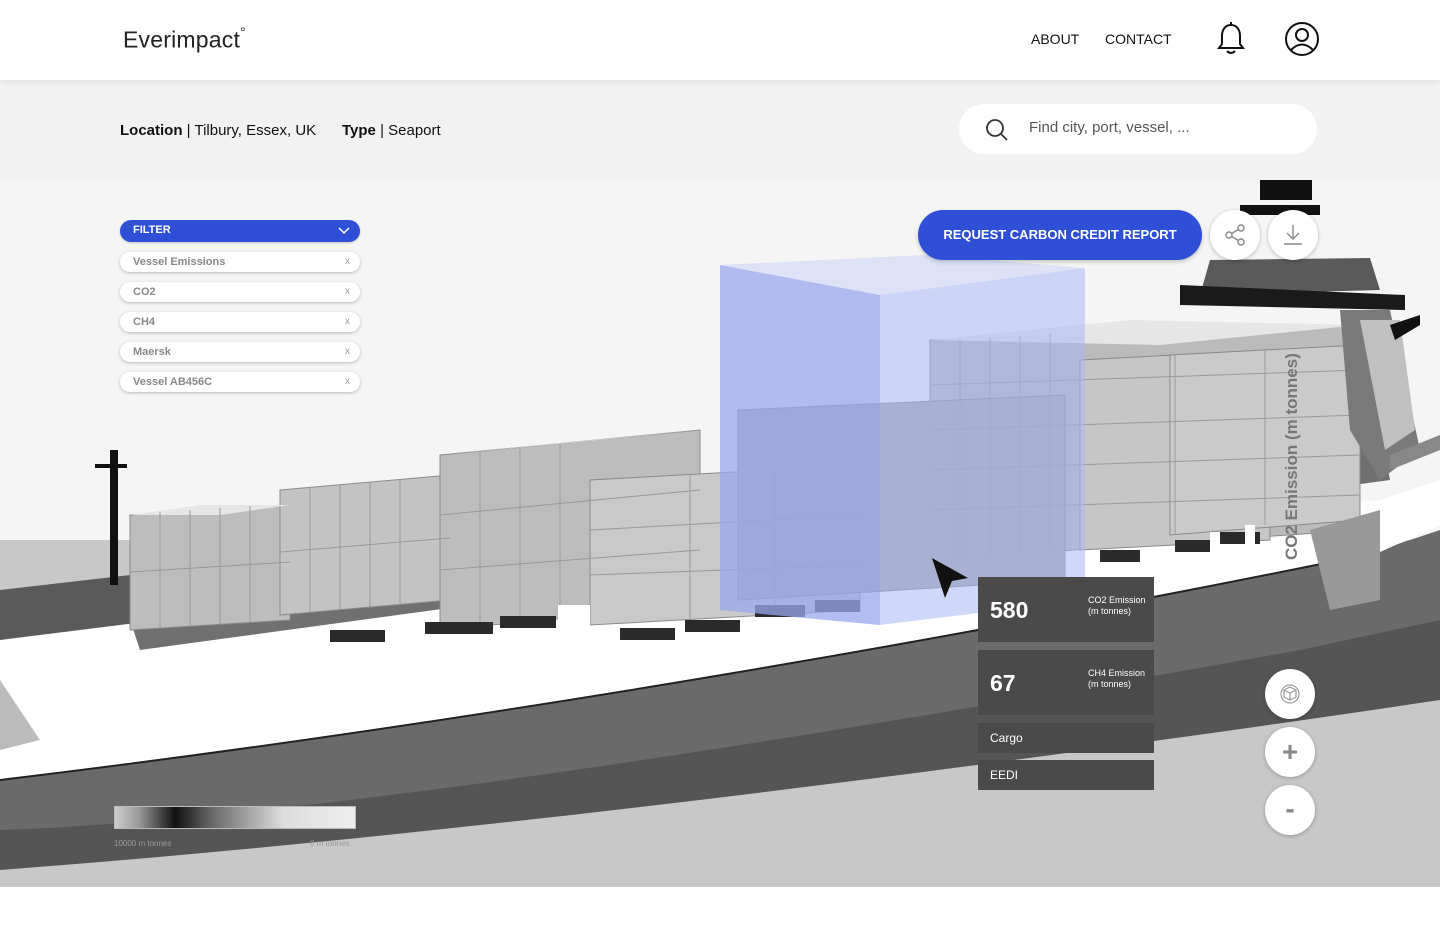 The height and width of the screenshot is (937, 1440). Describe the element at coordinates (1066, 775) in the screenshot. I see `eedi-tab: EEDI` at that location.